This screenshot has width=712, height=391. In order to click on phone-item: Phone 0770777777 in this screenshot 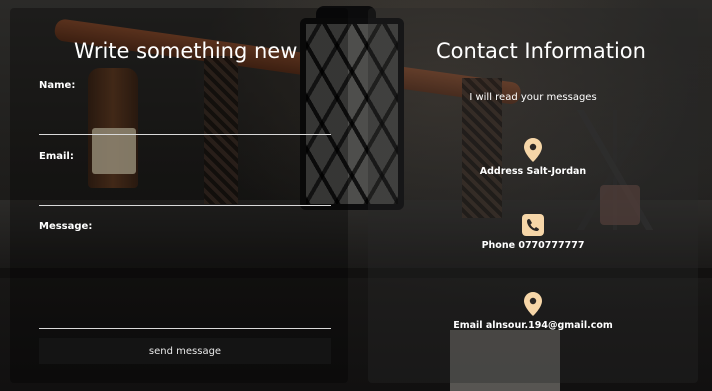, I will do `click(533, 232)`.